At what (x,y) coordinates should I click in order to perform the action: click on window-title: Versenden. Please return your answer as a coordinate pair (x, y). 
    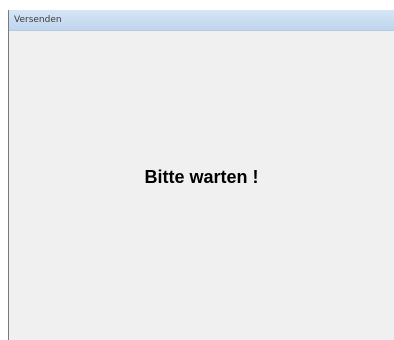
    Looking at the image, I should click on (38, 20).